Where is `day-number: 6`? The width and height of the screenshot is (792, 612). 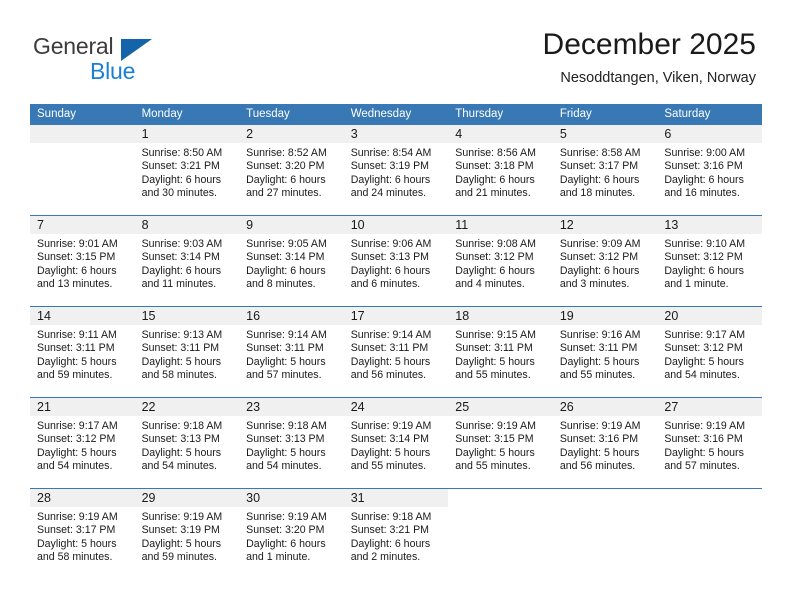 day-number: 6 is located at coordinates (709, 134).